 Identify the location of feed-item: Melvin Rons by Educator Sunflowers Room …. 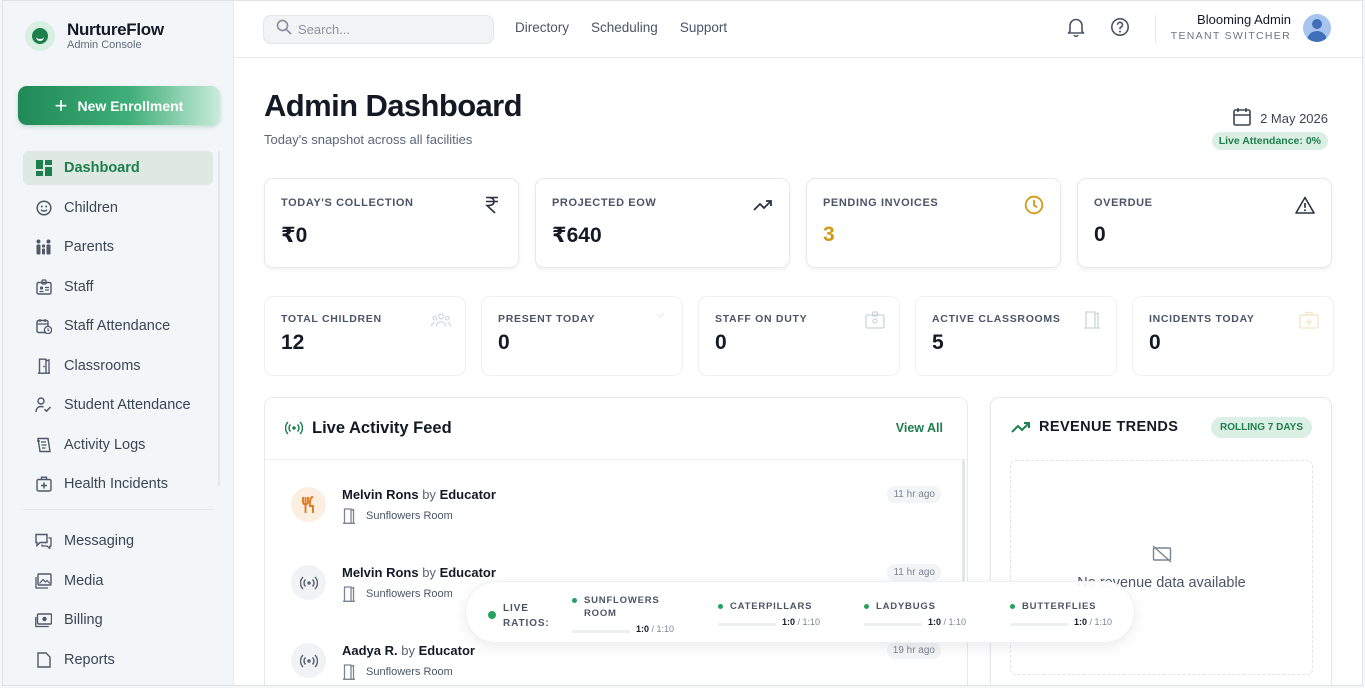
(616, 516).